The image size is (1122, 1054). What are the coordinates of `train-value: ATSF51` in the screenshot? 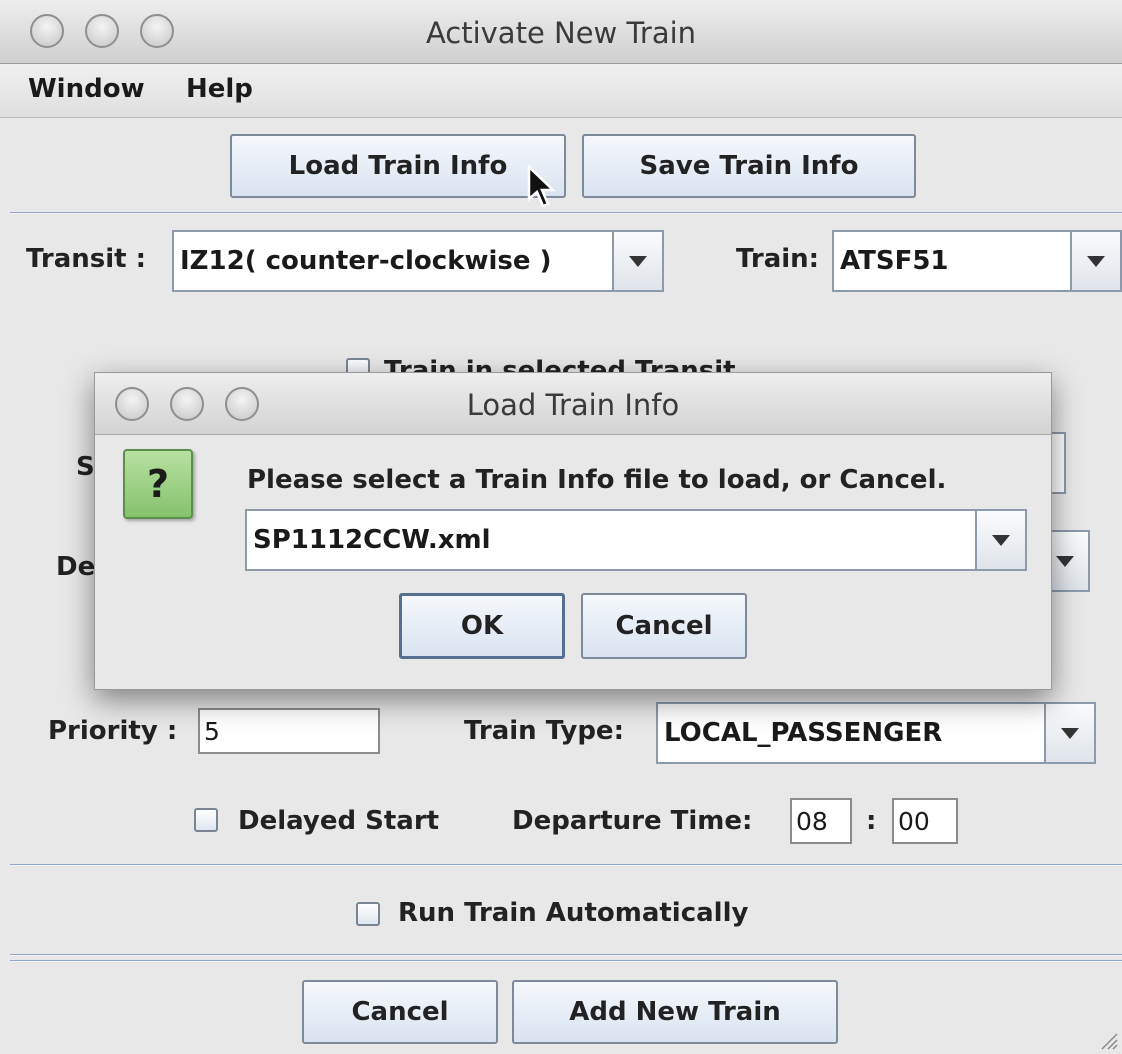 It's located at (894, 261).